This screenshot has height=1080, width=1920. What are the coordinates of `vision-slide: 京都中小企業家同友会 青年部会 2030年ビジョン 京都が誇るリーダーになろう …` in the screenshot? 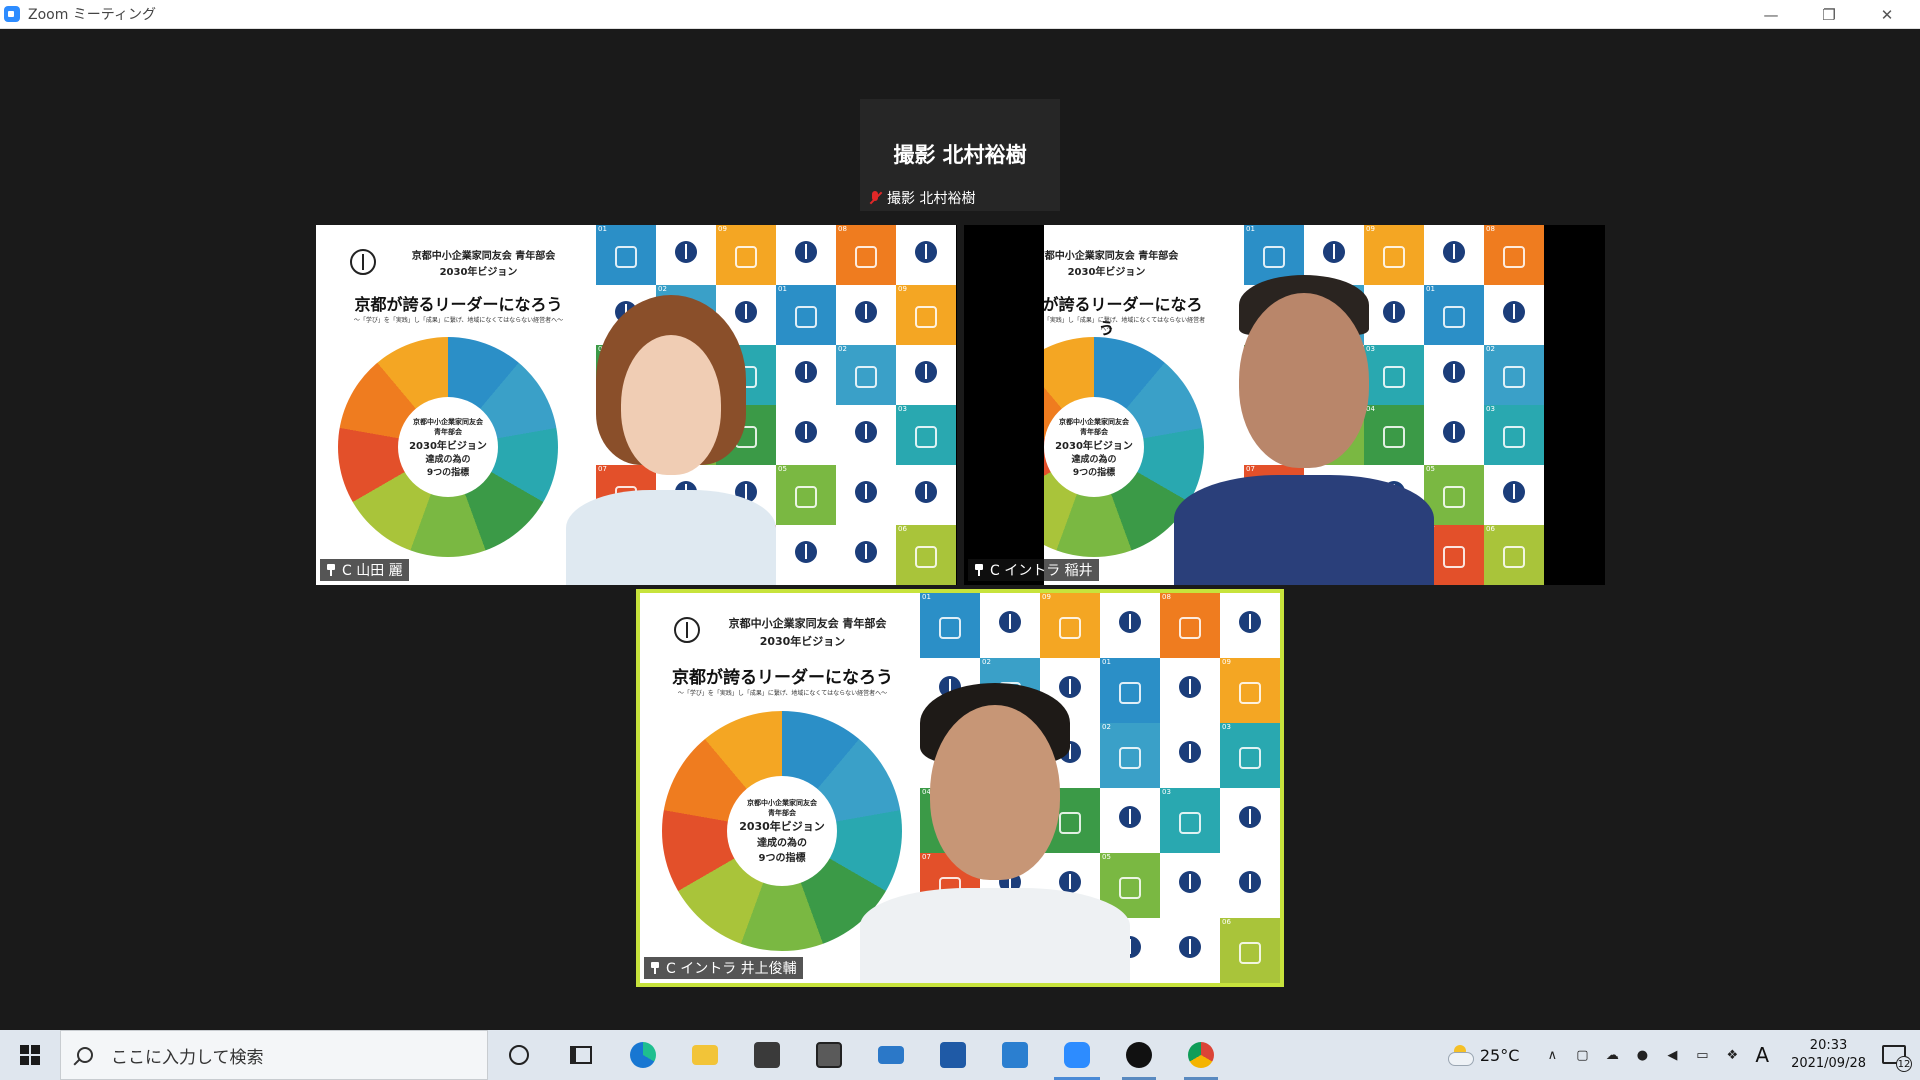 It's located at (458, 405).